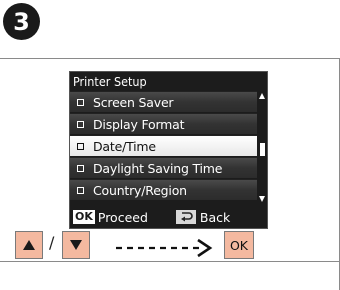 This screenshot has width=340, height=290. I want to click on scroll-thumb, so click(262, 149).